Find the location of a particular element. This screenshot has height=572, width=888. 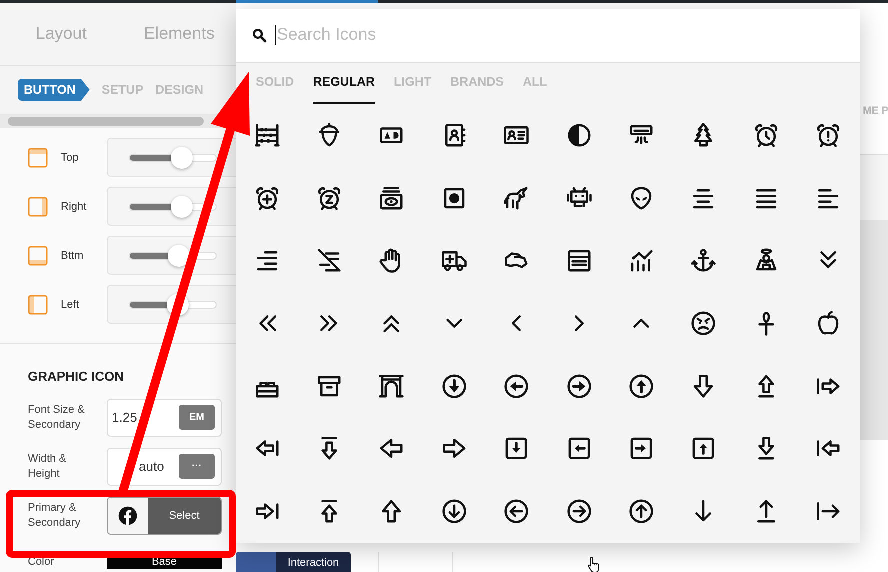

slider-label: Right is located at coordinates (74, 206).